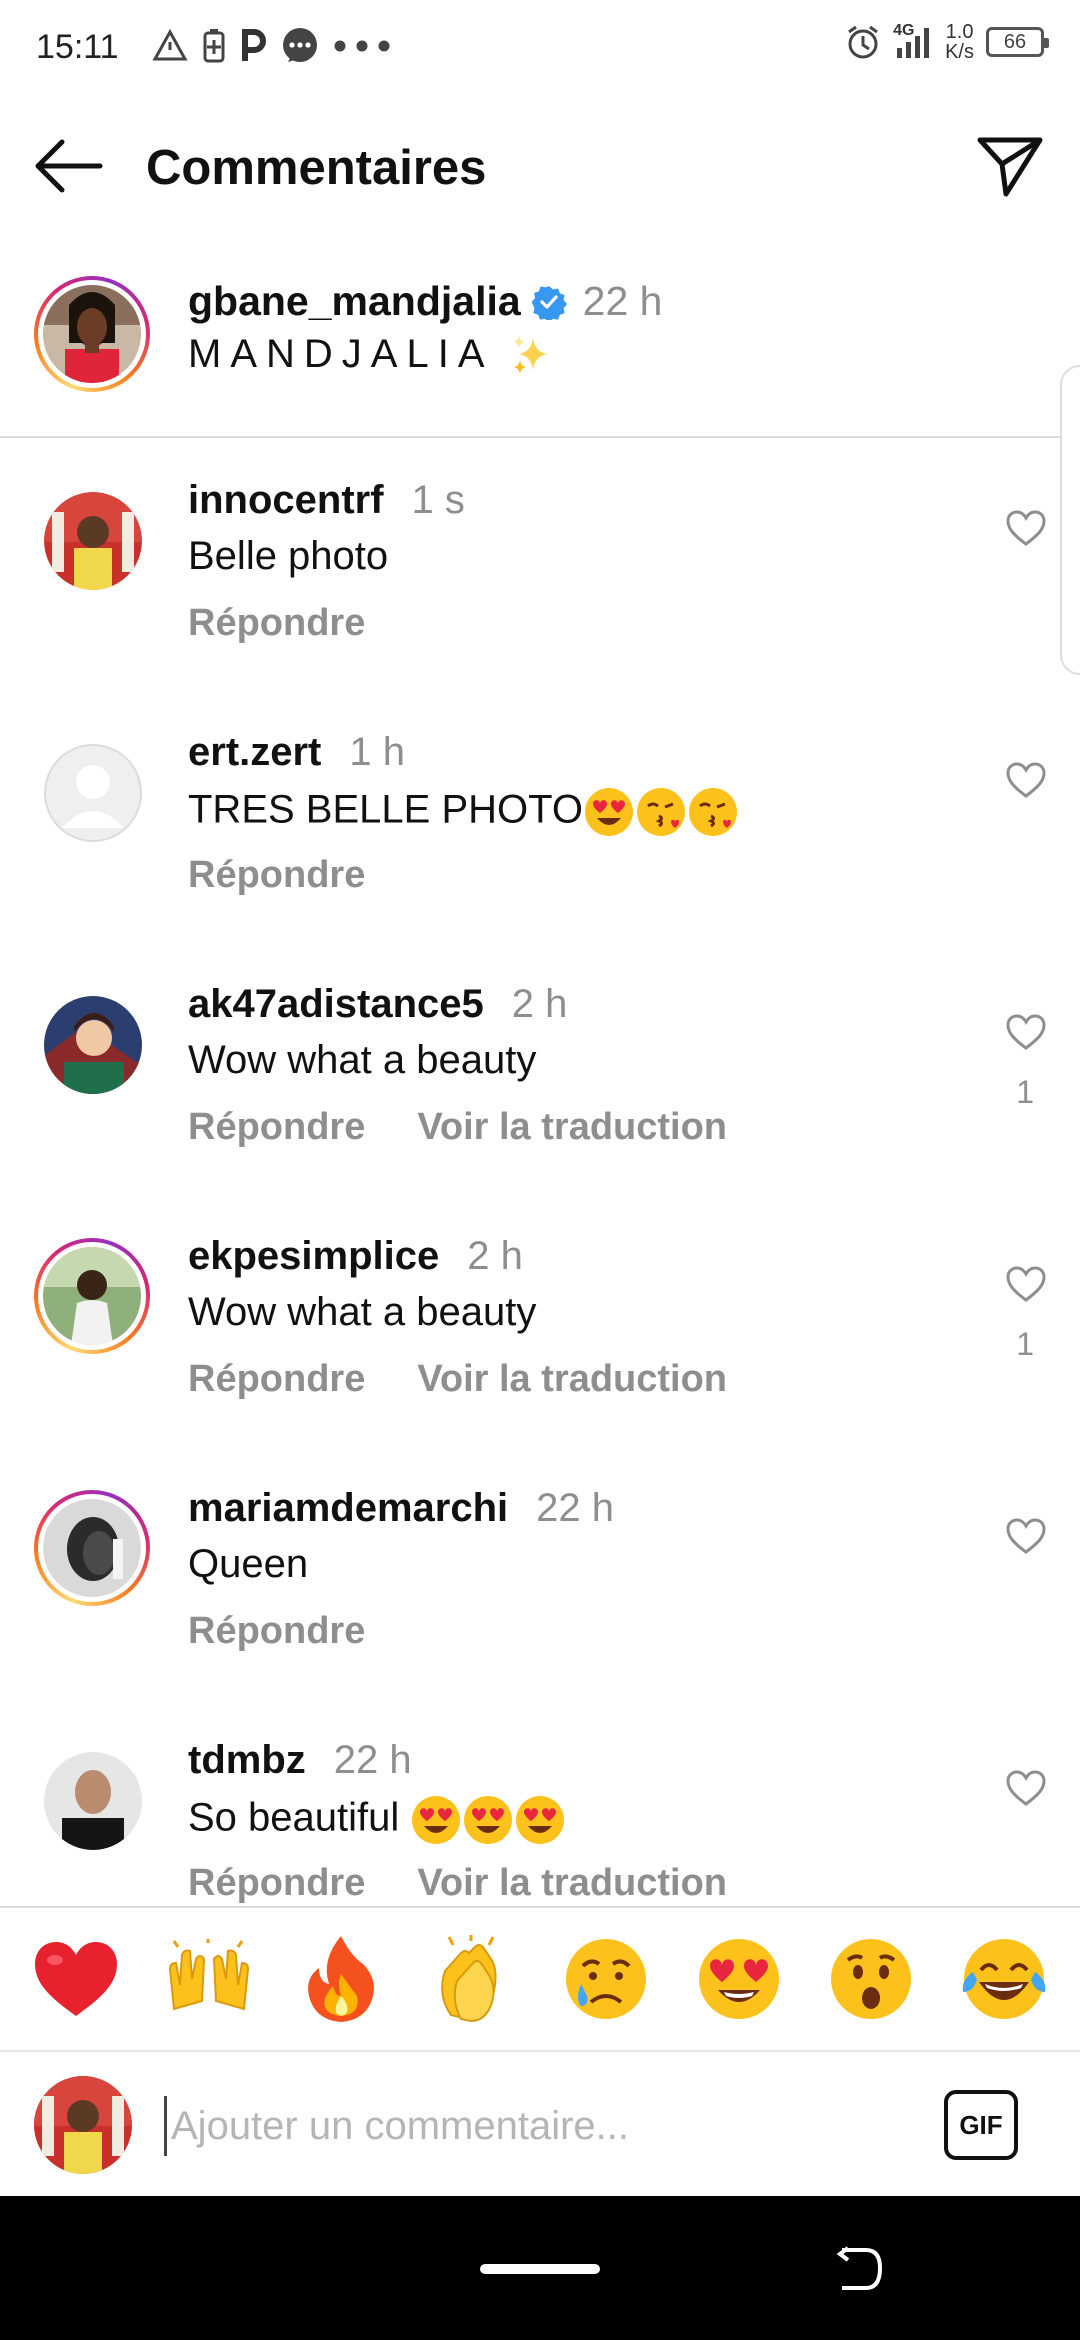 The width and height of the screenshot is (1080, 2340). I want to click on alarm-icon, so click(863, 42).